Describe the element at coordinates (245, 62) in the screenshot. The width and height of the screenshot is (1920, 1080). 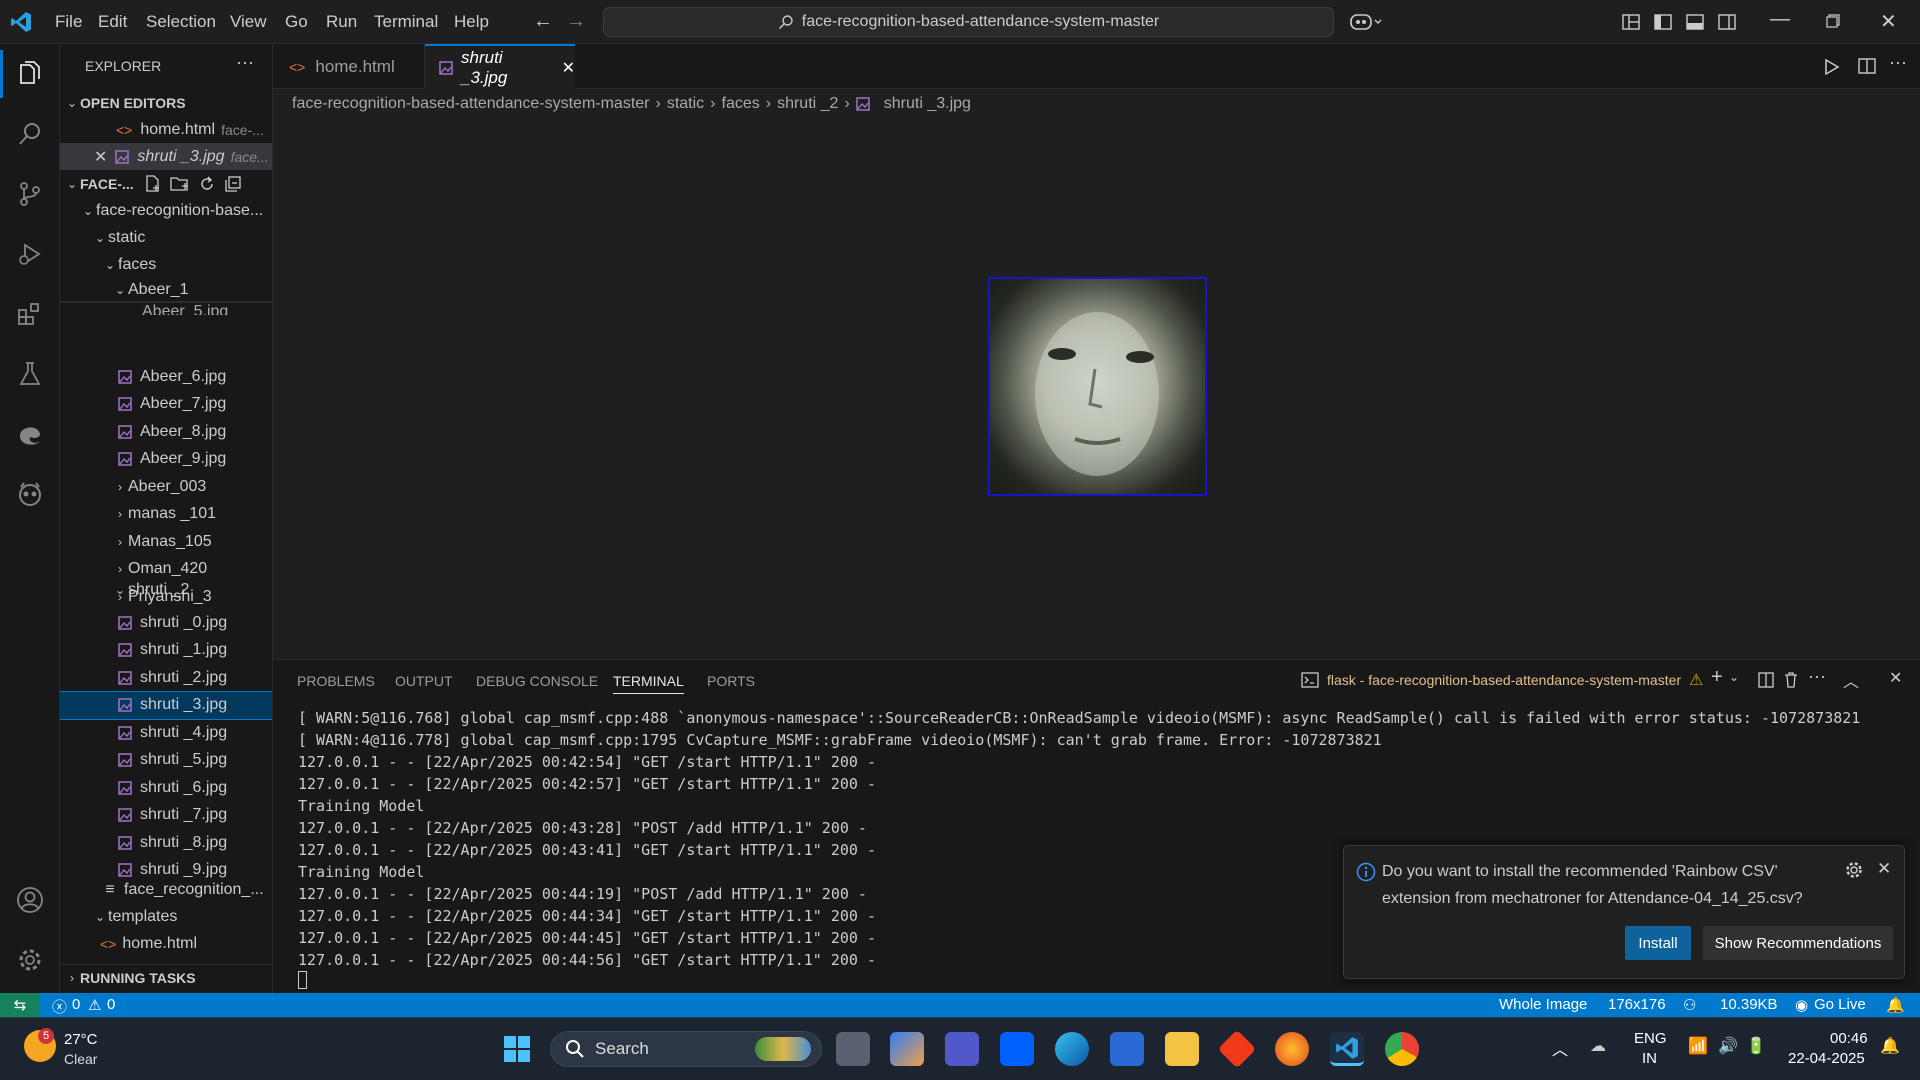
I see `more-actions-icon: ···` at that location.